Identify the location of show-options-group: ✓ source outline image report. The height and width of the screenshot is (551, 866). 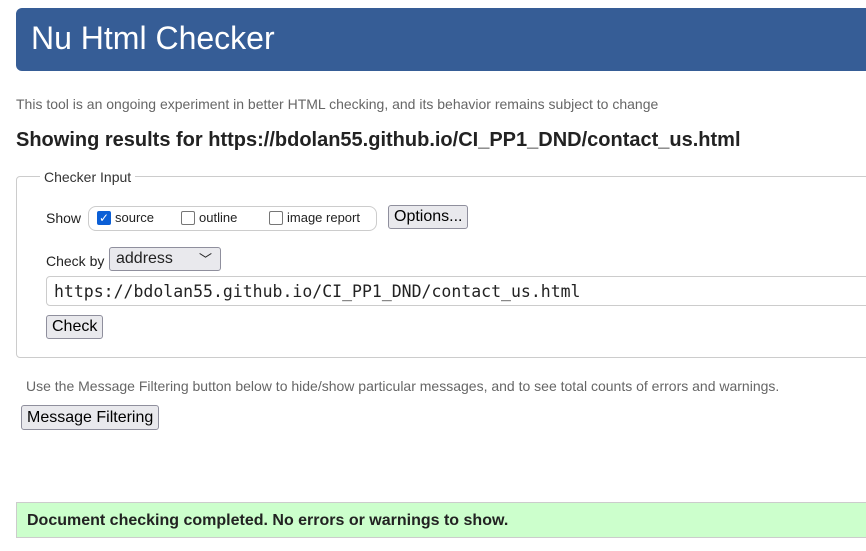
(232, 218).